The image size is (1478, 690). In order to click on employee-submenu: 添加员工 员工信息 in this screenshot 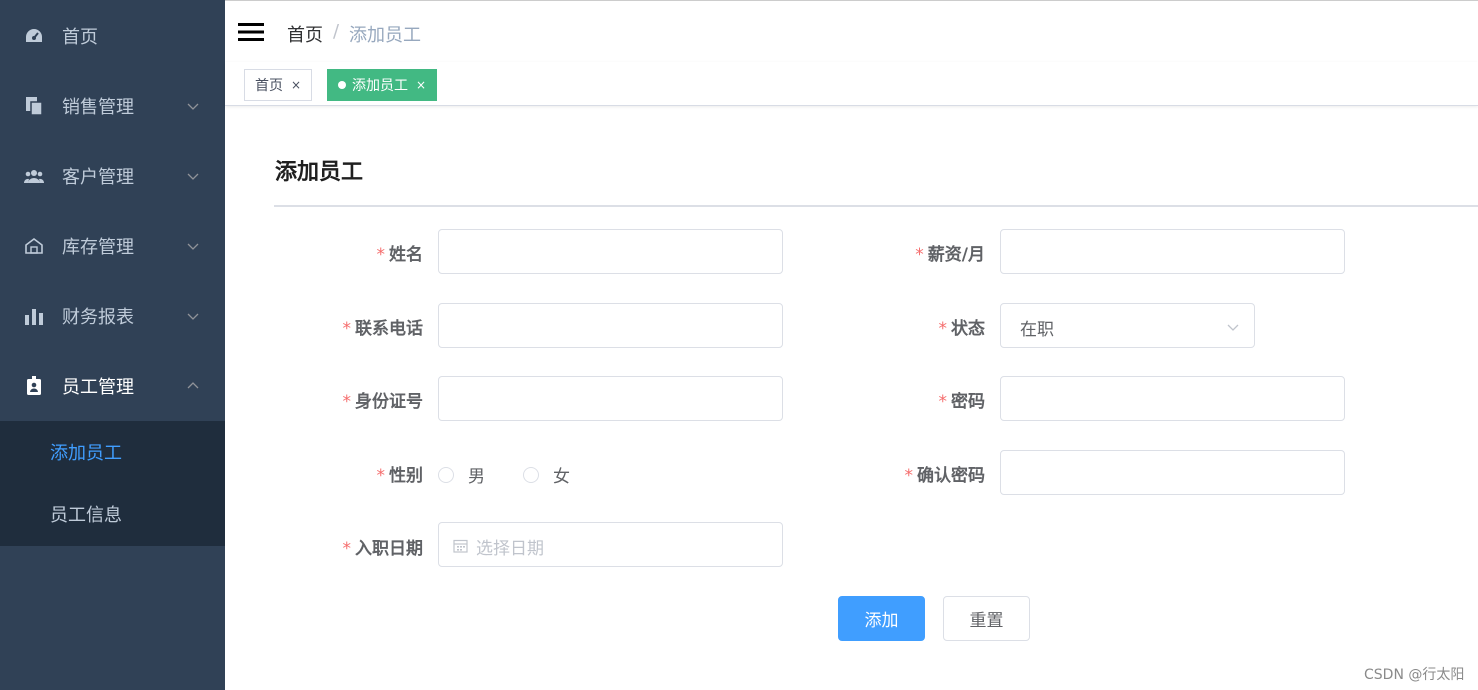, I will do `click(112, 483)`.